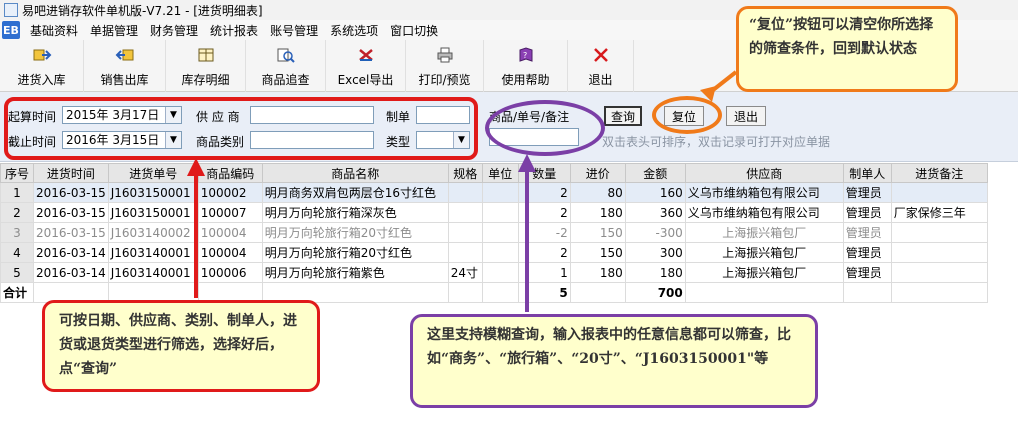  I want to click on red-arrow-head, so click(196, 167).